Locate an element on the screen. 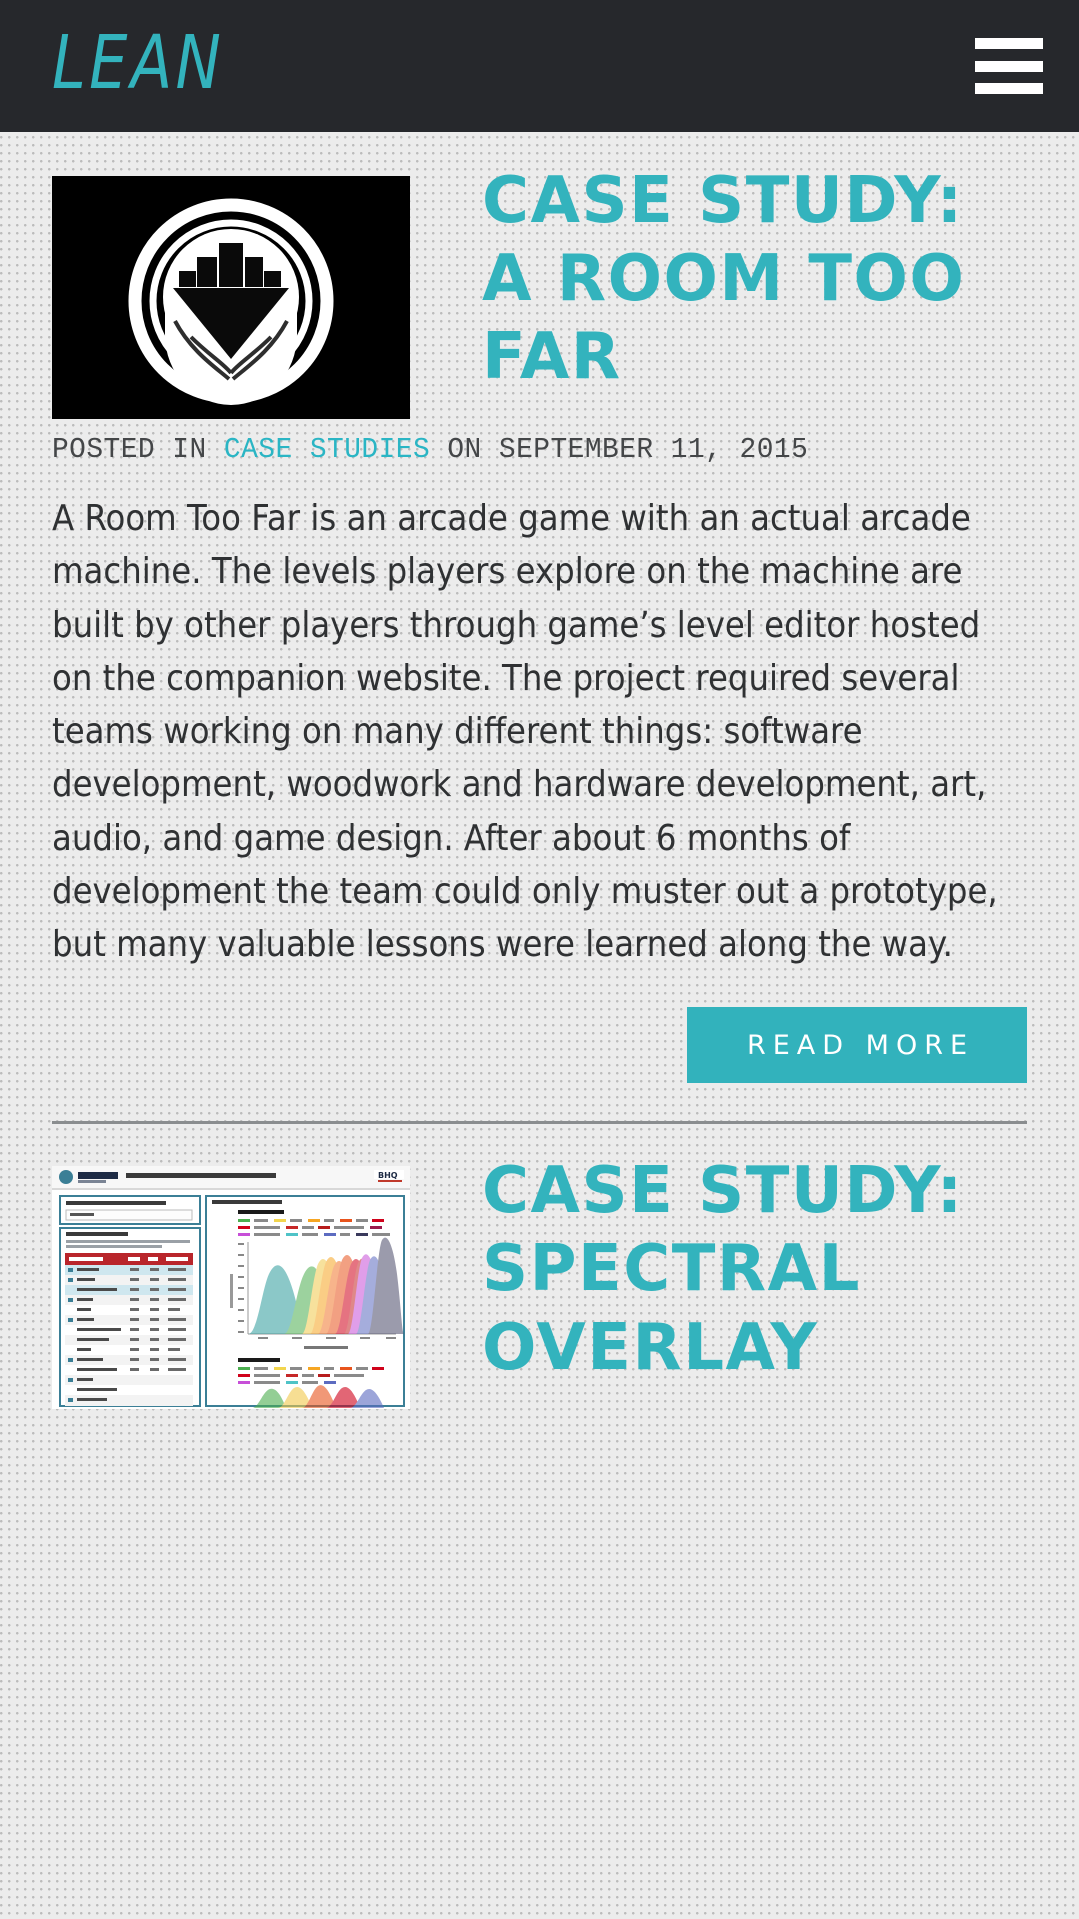 The width and height of the screenshot is (1079, 1919). post-meta-on-label: on is located at coordinates (464, 449).